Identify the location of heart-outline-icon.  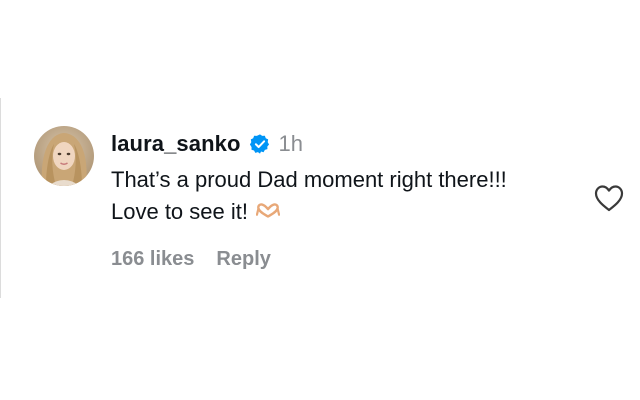
(609, 198).